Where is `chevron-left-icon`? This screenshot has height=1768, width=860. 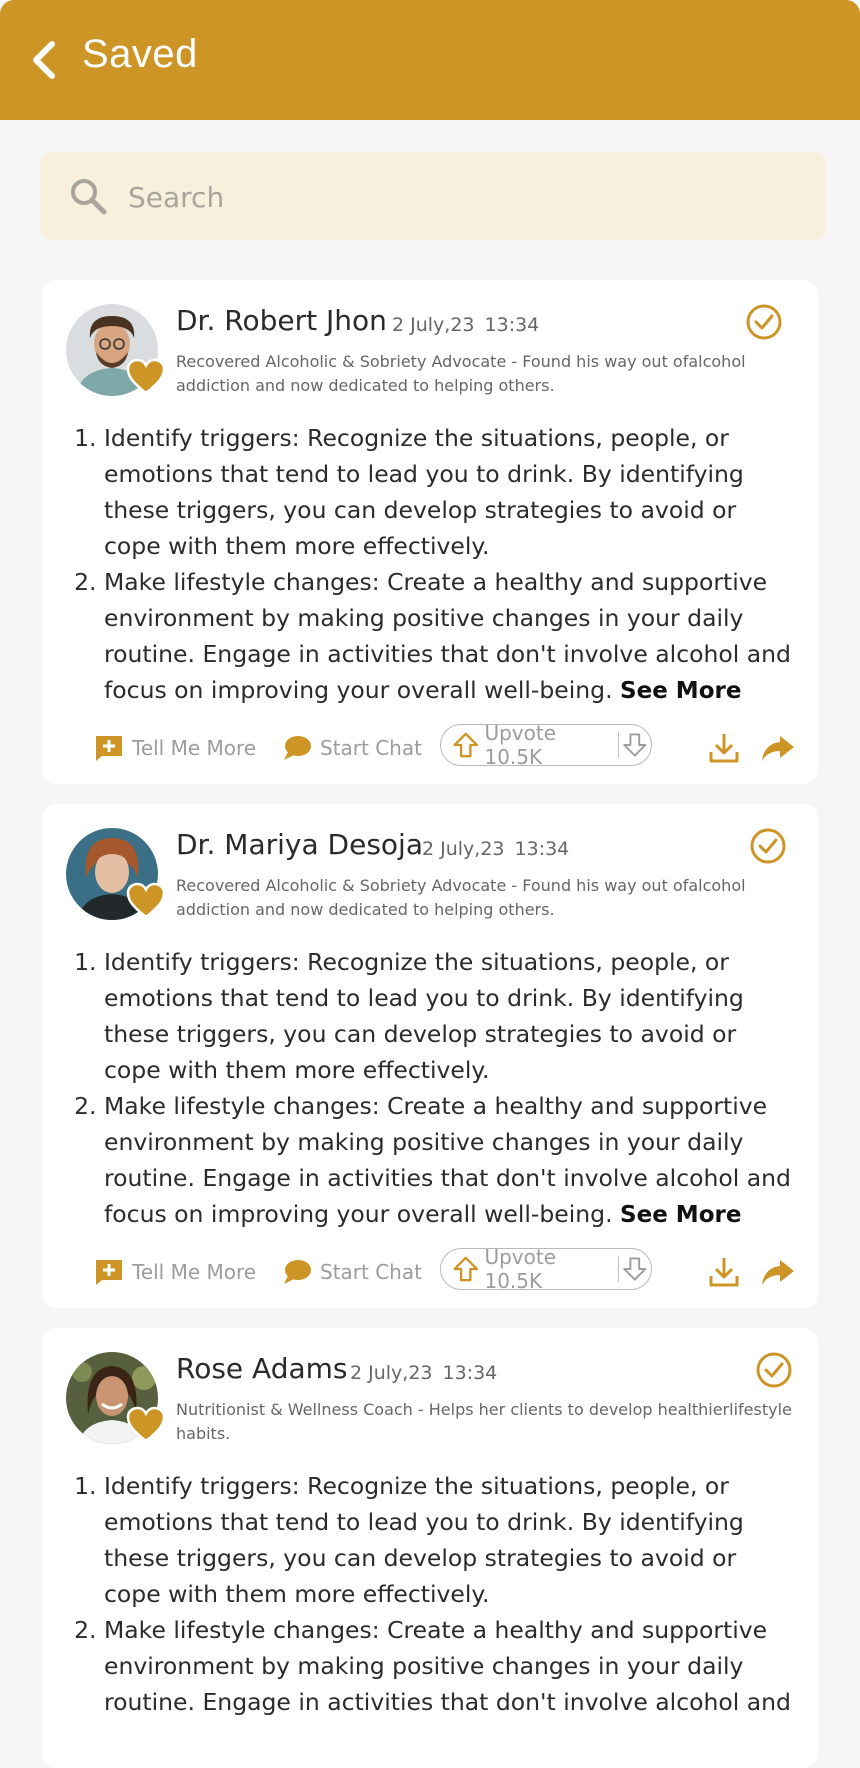 chevron-left-icon is located at coordinates (46, 60).